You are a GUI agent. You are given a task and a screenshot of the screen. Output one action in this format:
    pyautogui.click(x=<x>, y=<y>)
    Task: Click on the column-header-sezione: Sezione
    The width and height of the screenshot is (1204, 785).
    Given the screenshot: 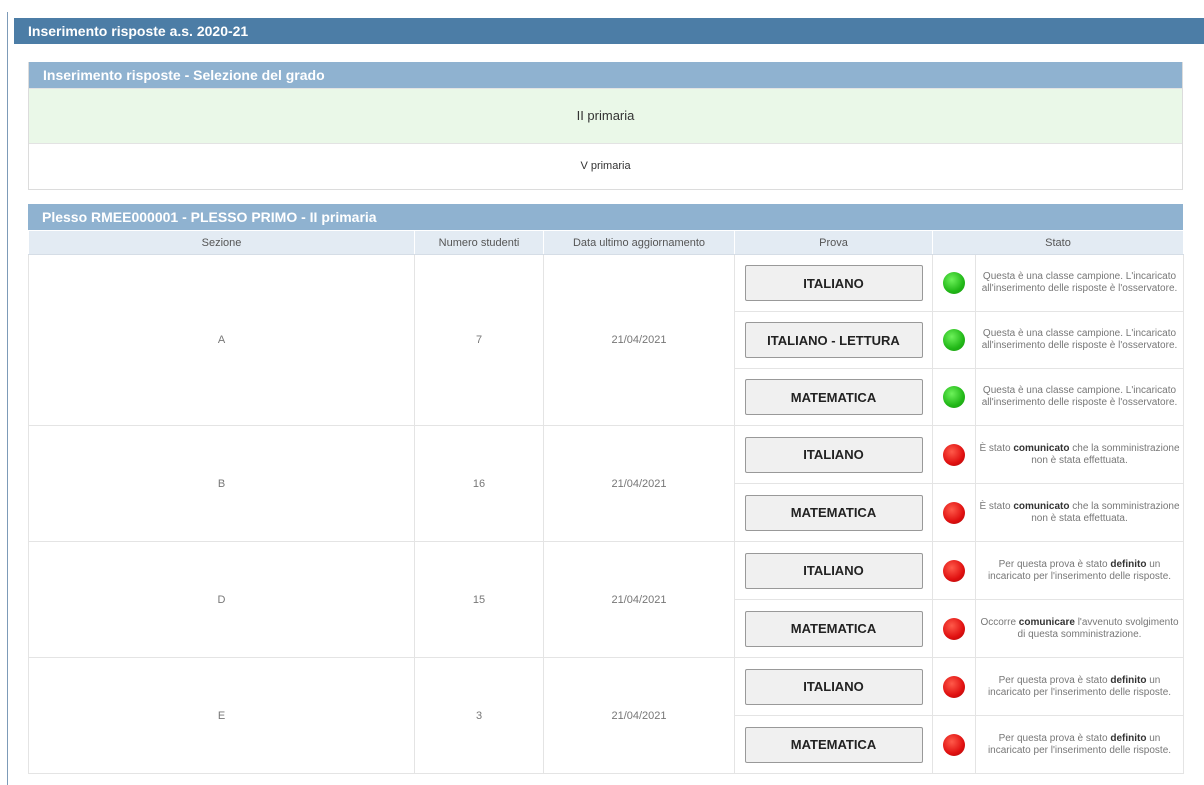 What is the action you would take?
    pyautogui.click(x=221, y=242)
    